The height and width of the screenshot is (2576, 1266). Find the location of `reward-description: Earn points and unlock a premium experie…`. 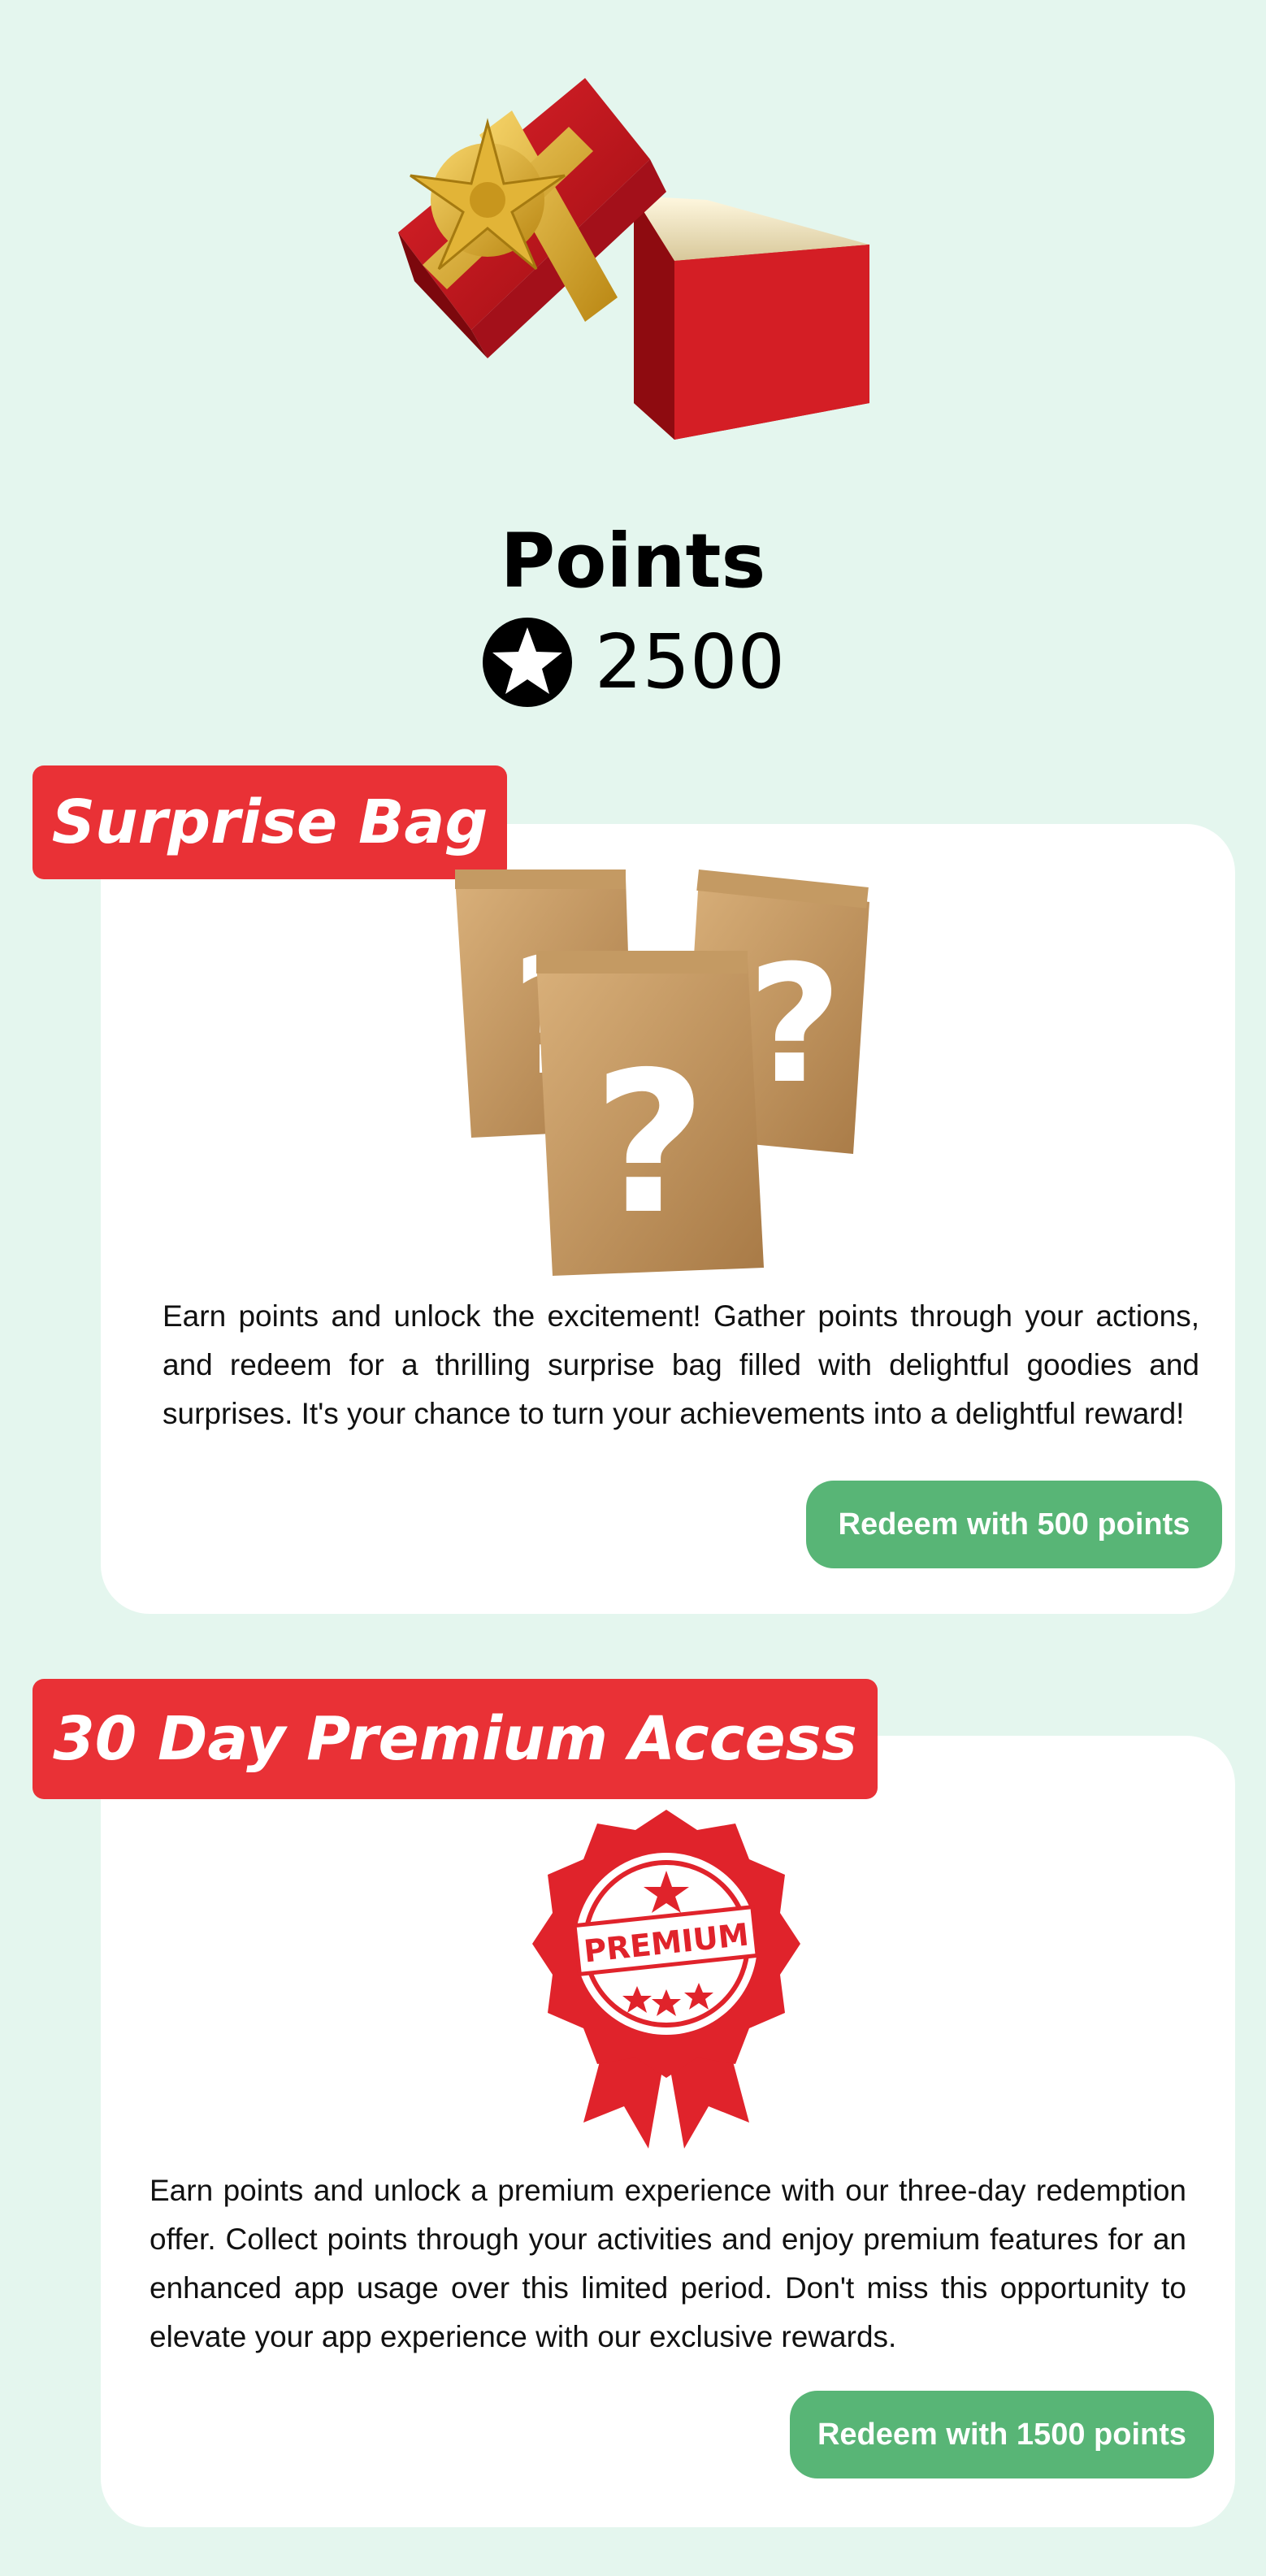

reward-description: Earn points and unlock a premium experie… is located at coordinates (668, 2263).